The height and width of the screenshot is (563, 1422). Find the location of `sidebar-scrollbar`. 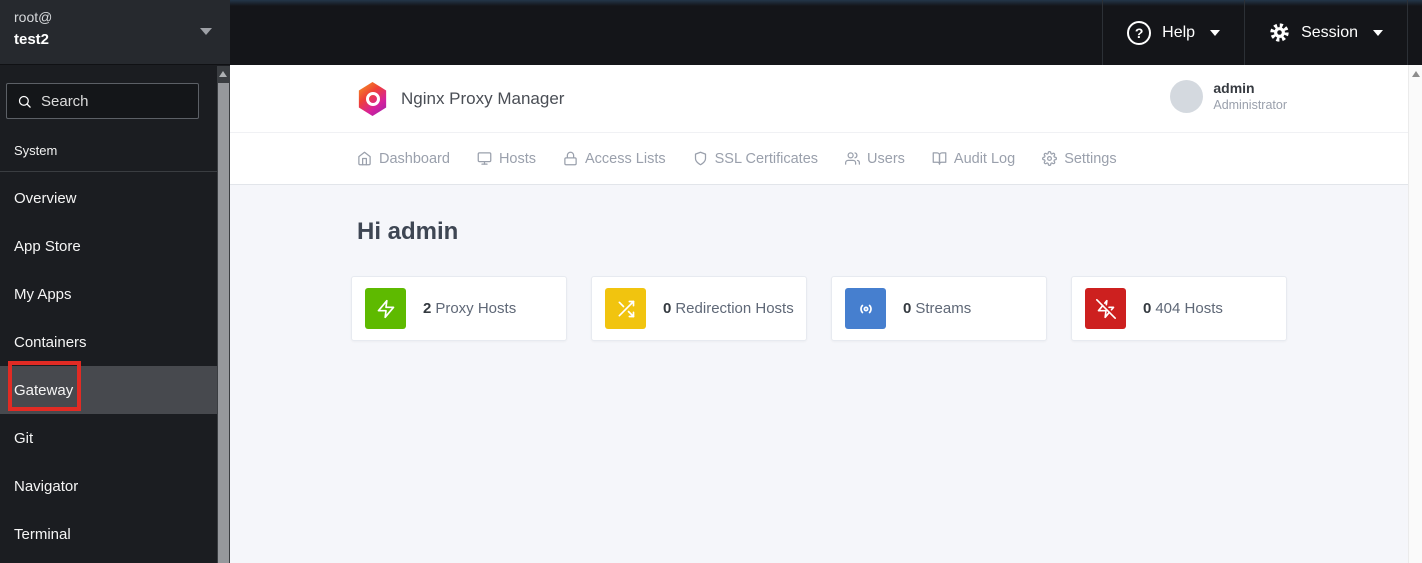

sidebar-scrollbar is located at coordinates (223, 314).